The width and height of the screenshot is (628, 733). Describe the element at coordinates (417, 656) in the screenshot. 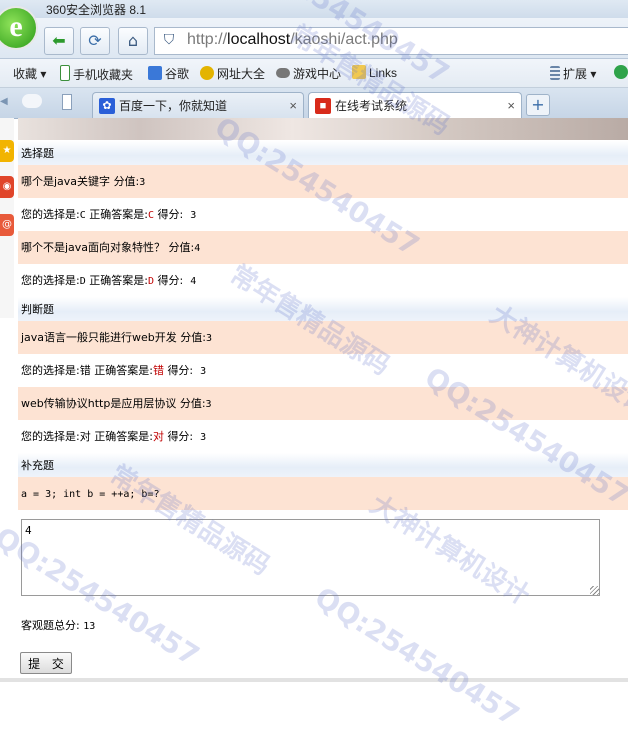

I see `watermark-text: QQ:254540457` at that location.